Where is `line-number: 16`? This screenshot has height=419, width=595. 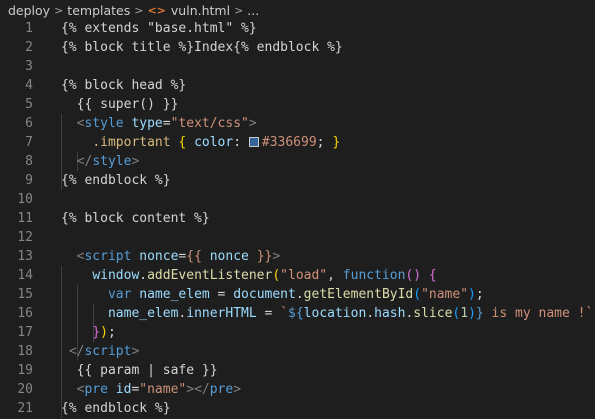
line-number: 16 is located at coordinates (25, 313).